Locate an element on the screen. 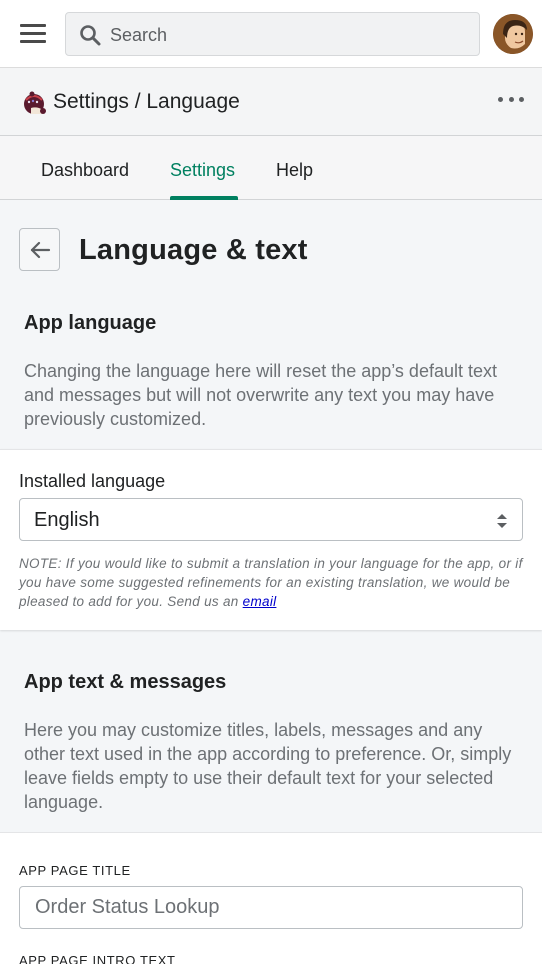  app-text-heading: App text & messages is located at coordinates (125, 682).